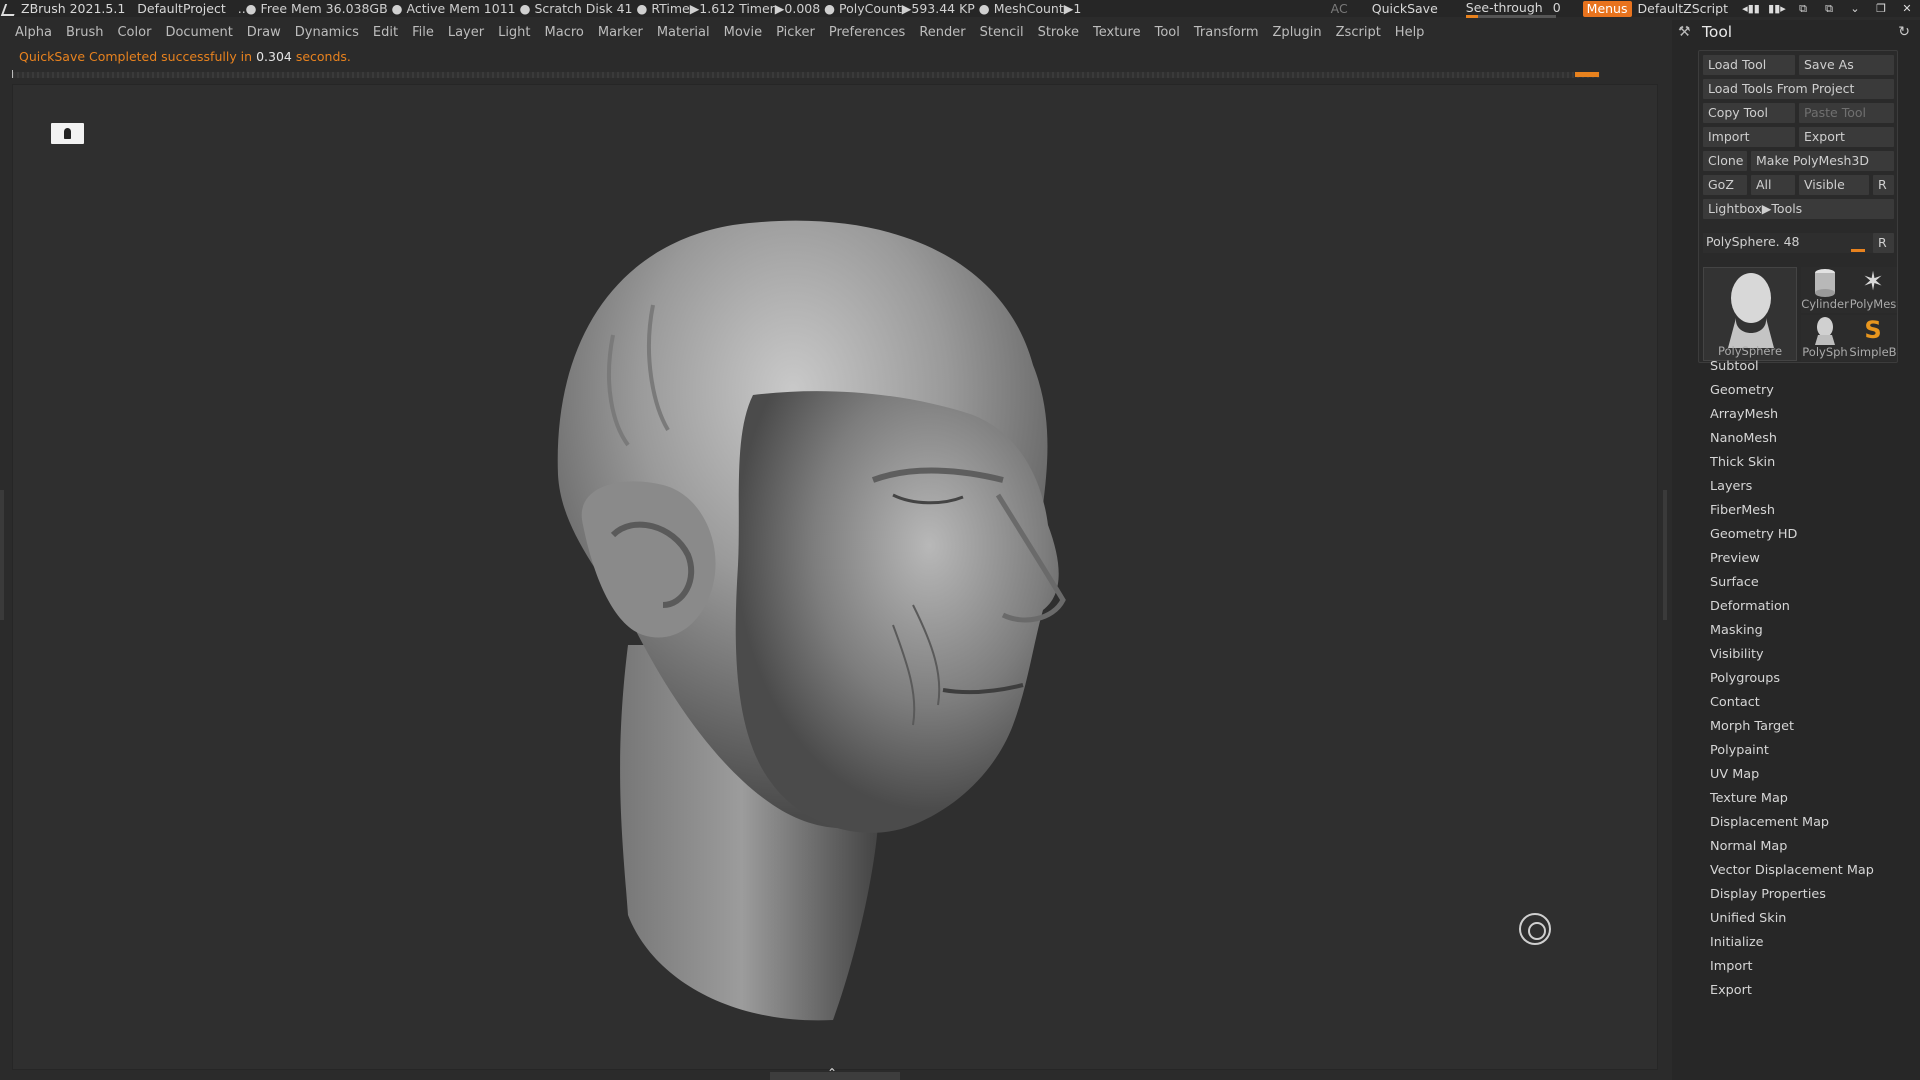  What do you see at coordinates (1904, 32) in the screenshot?
I see `refresh-icon: ↻` at bounding box center [1904, 32].